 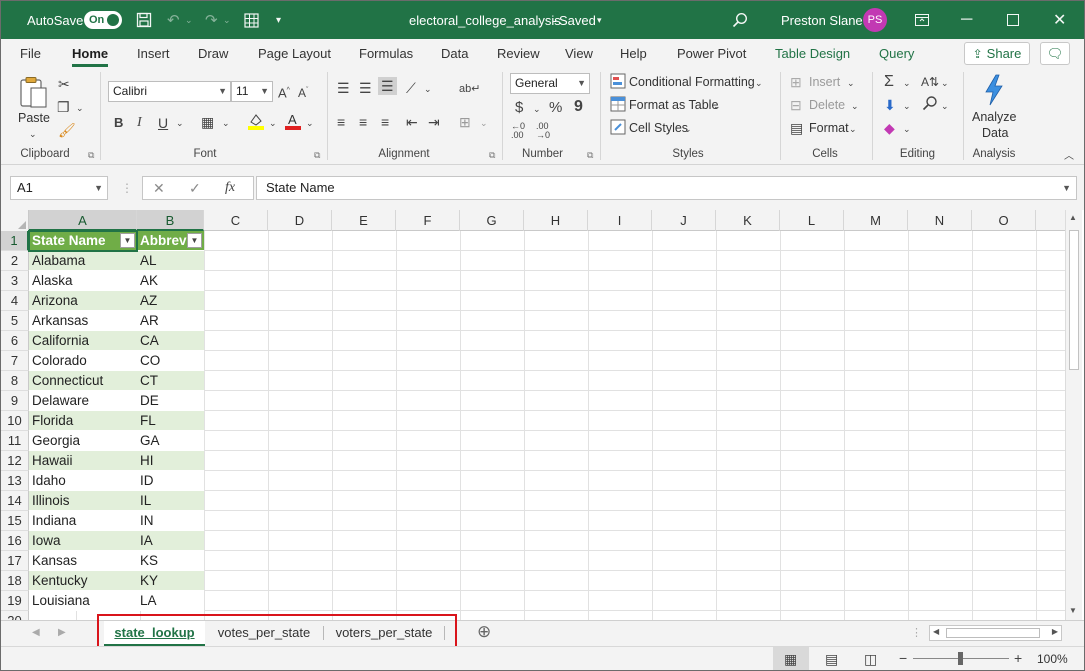 I want to click on align-right-icon: ≡, so click(x=385, y=122).